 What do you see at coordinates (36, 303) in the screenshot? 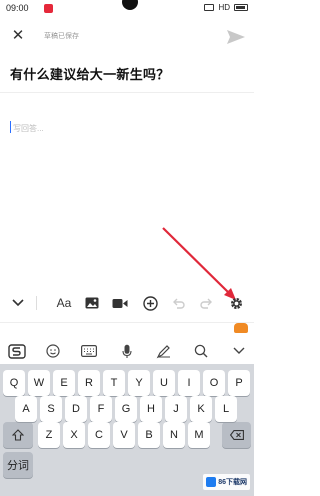
I see `toolbar-separator` at bounding box center [36, 303].